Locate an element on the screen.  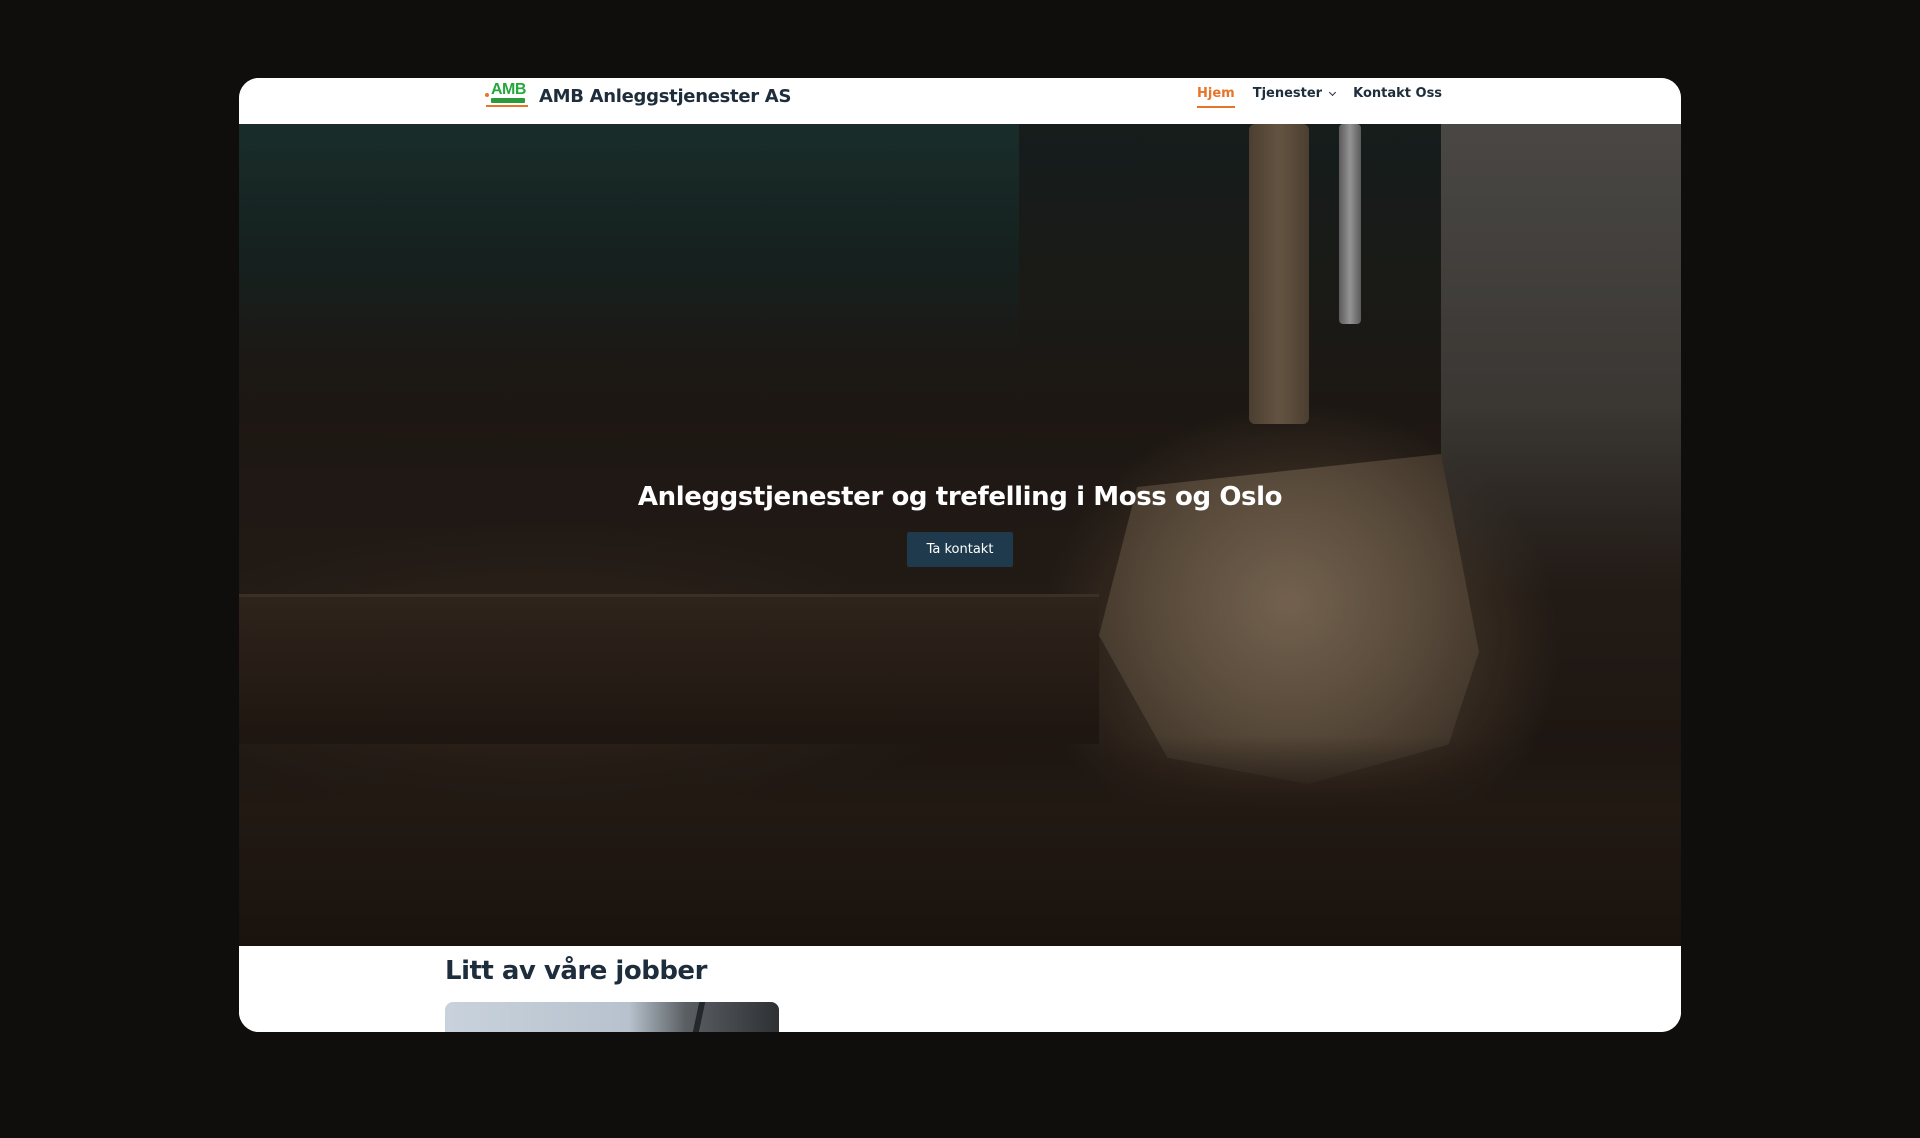
nav-item-contact: Kontakt Oss is located at coordinates (1397, 96).